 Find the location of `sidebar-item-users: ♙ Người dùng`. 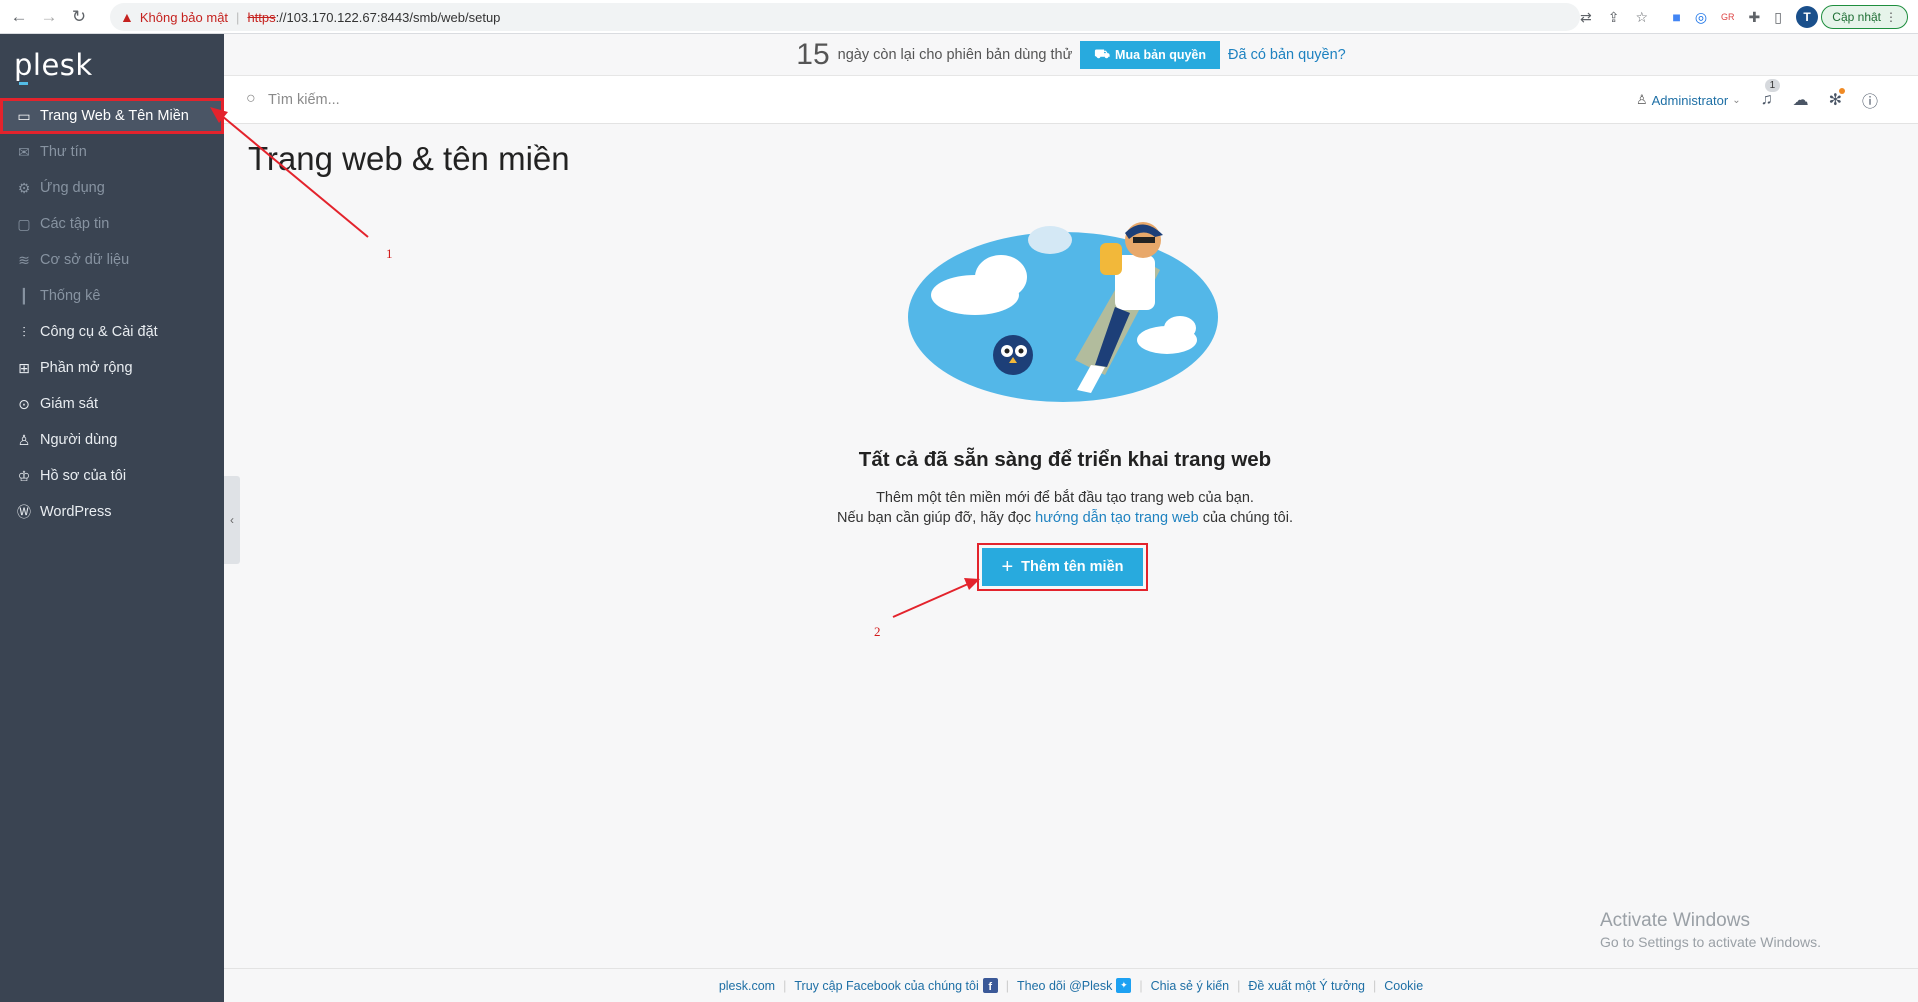

sidebar-item-users: ♙ Người dùng is located at coordinates (112, 440).